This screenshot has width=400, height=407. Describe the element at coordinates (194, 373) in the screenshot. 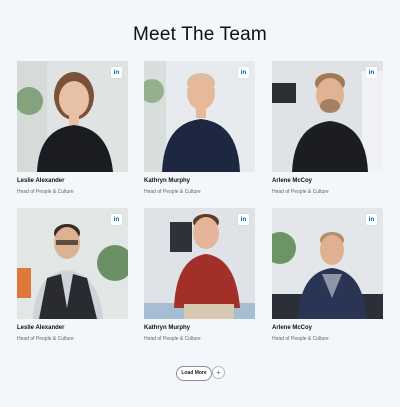

I see `load-more-button: Load More` at that location.